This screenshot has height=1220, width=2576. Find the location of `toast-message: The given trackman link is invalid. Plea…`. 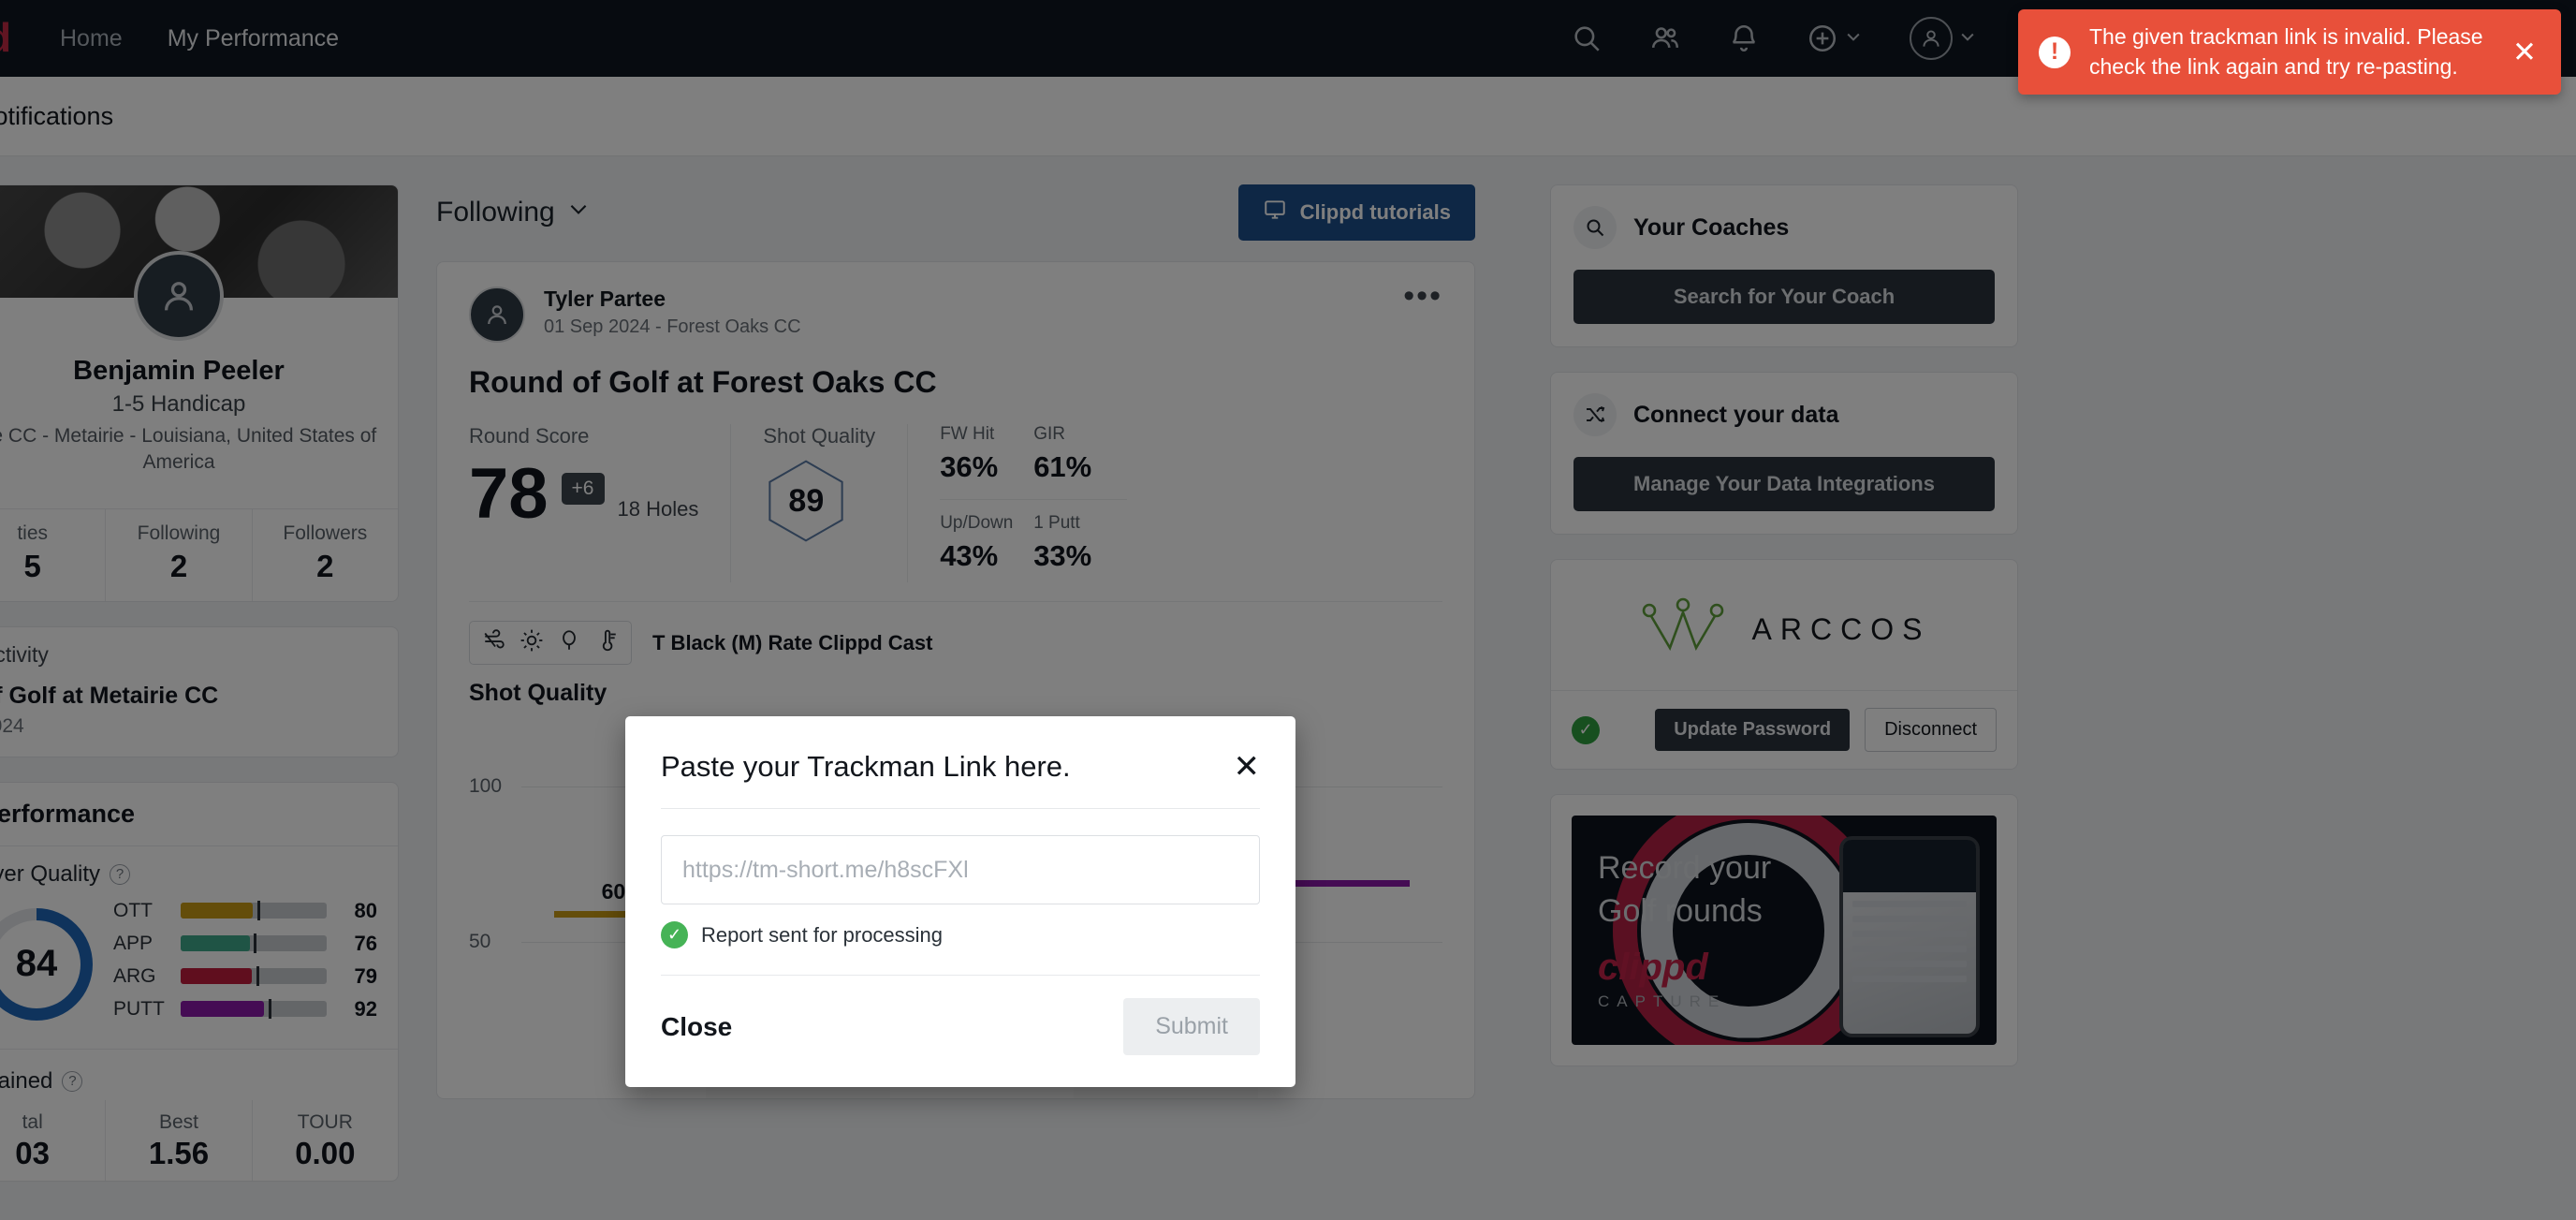

toast-message: The given trackman link is invalid. Plea… is located at coordinates (2286, 51).